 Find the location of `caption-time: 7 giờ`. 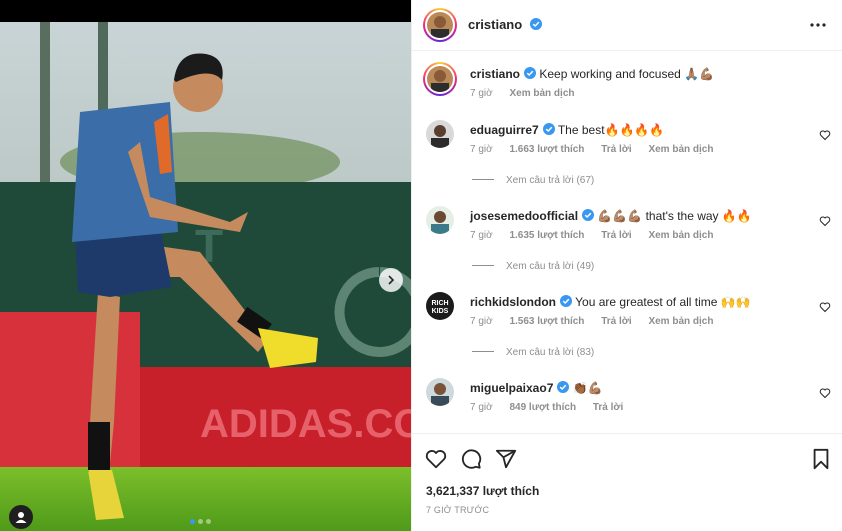

caption-time: 7 giờ is located at coordinates (481, 93).